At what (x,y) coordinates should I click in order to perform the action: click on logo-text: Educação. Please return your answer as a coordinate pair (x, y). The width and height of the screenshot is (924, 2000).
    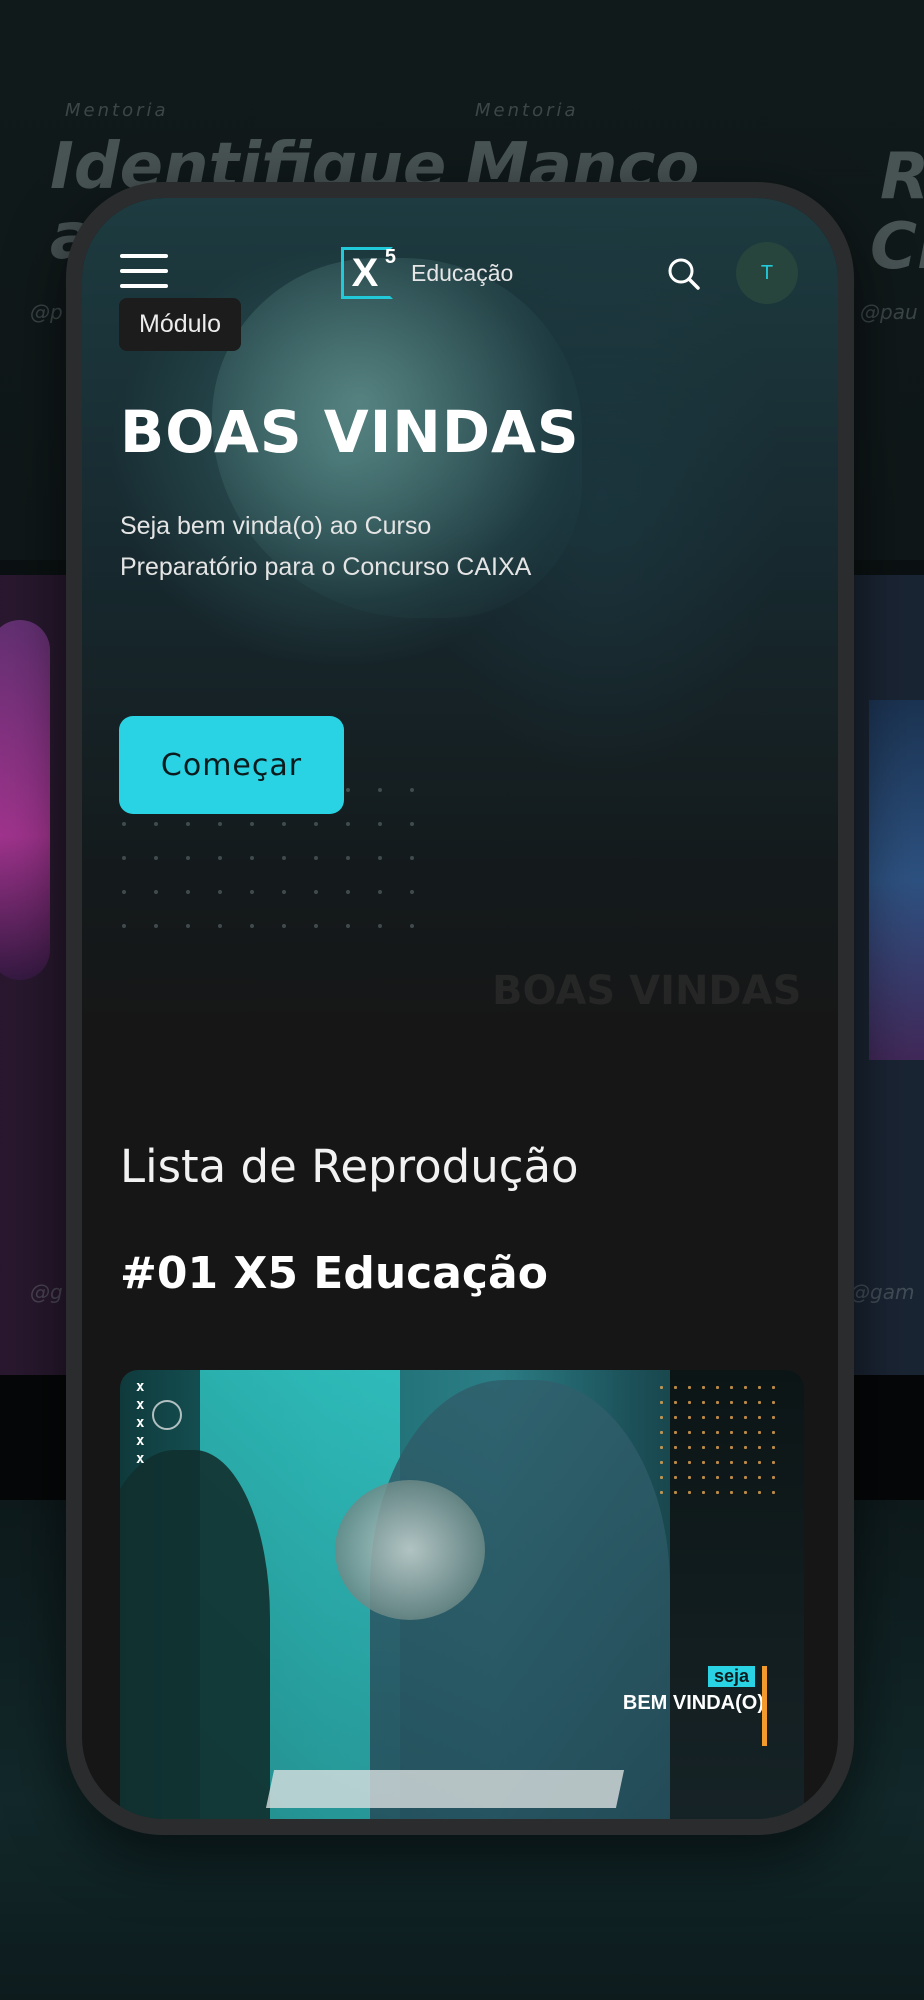
    Looking at the image, I should click on (462, 272).